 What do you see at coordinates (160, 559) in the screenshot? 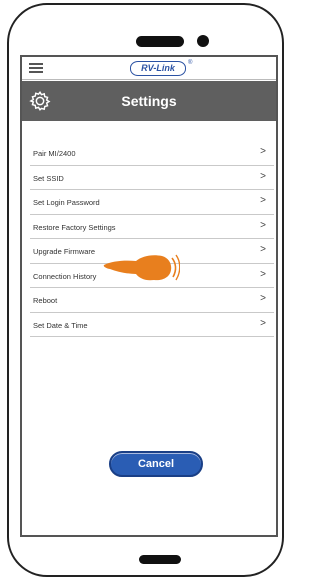
I see `phone-home-button` at bounding box center [160, 559].